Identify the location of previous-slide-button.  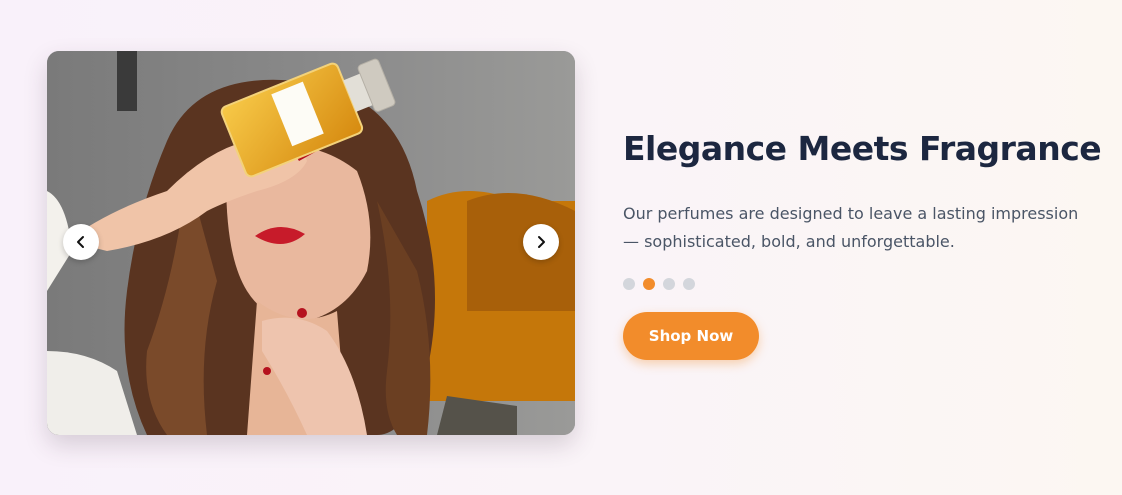
(81, 242).